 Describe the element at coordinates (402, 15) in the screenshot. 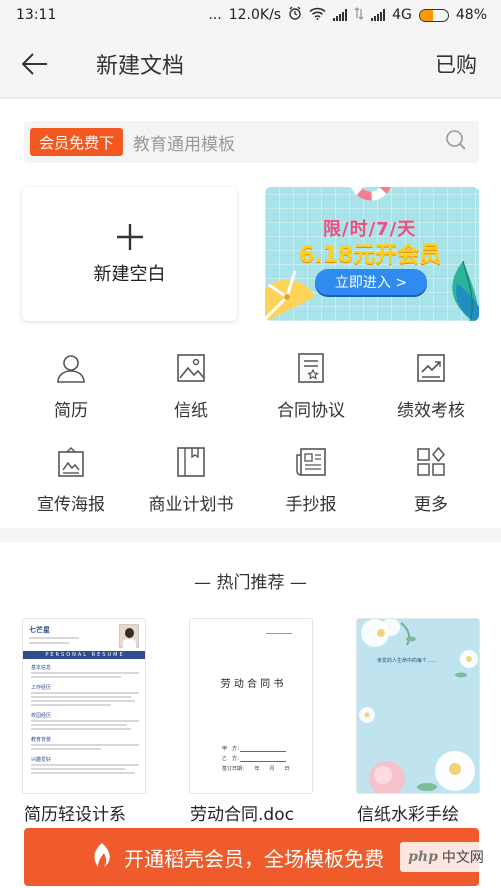

I see `network-type: 4G` at that location.